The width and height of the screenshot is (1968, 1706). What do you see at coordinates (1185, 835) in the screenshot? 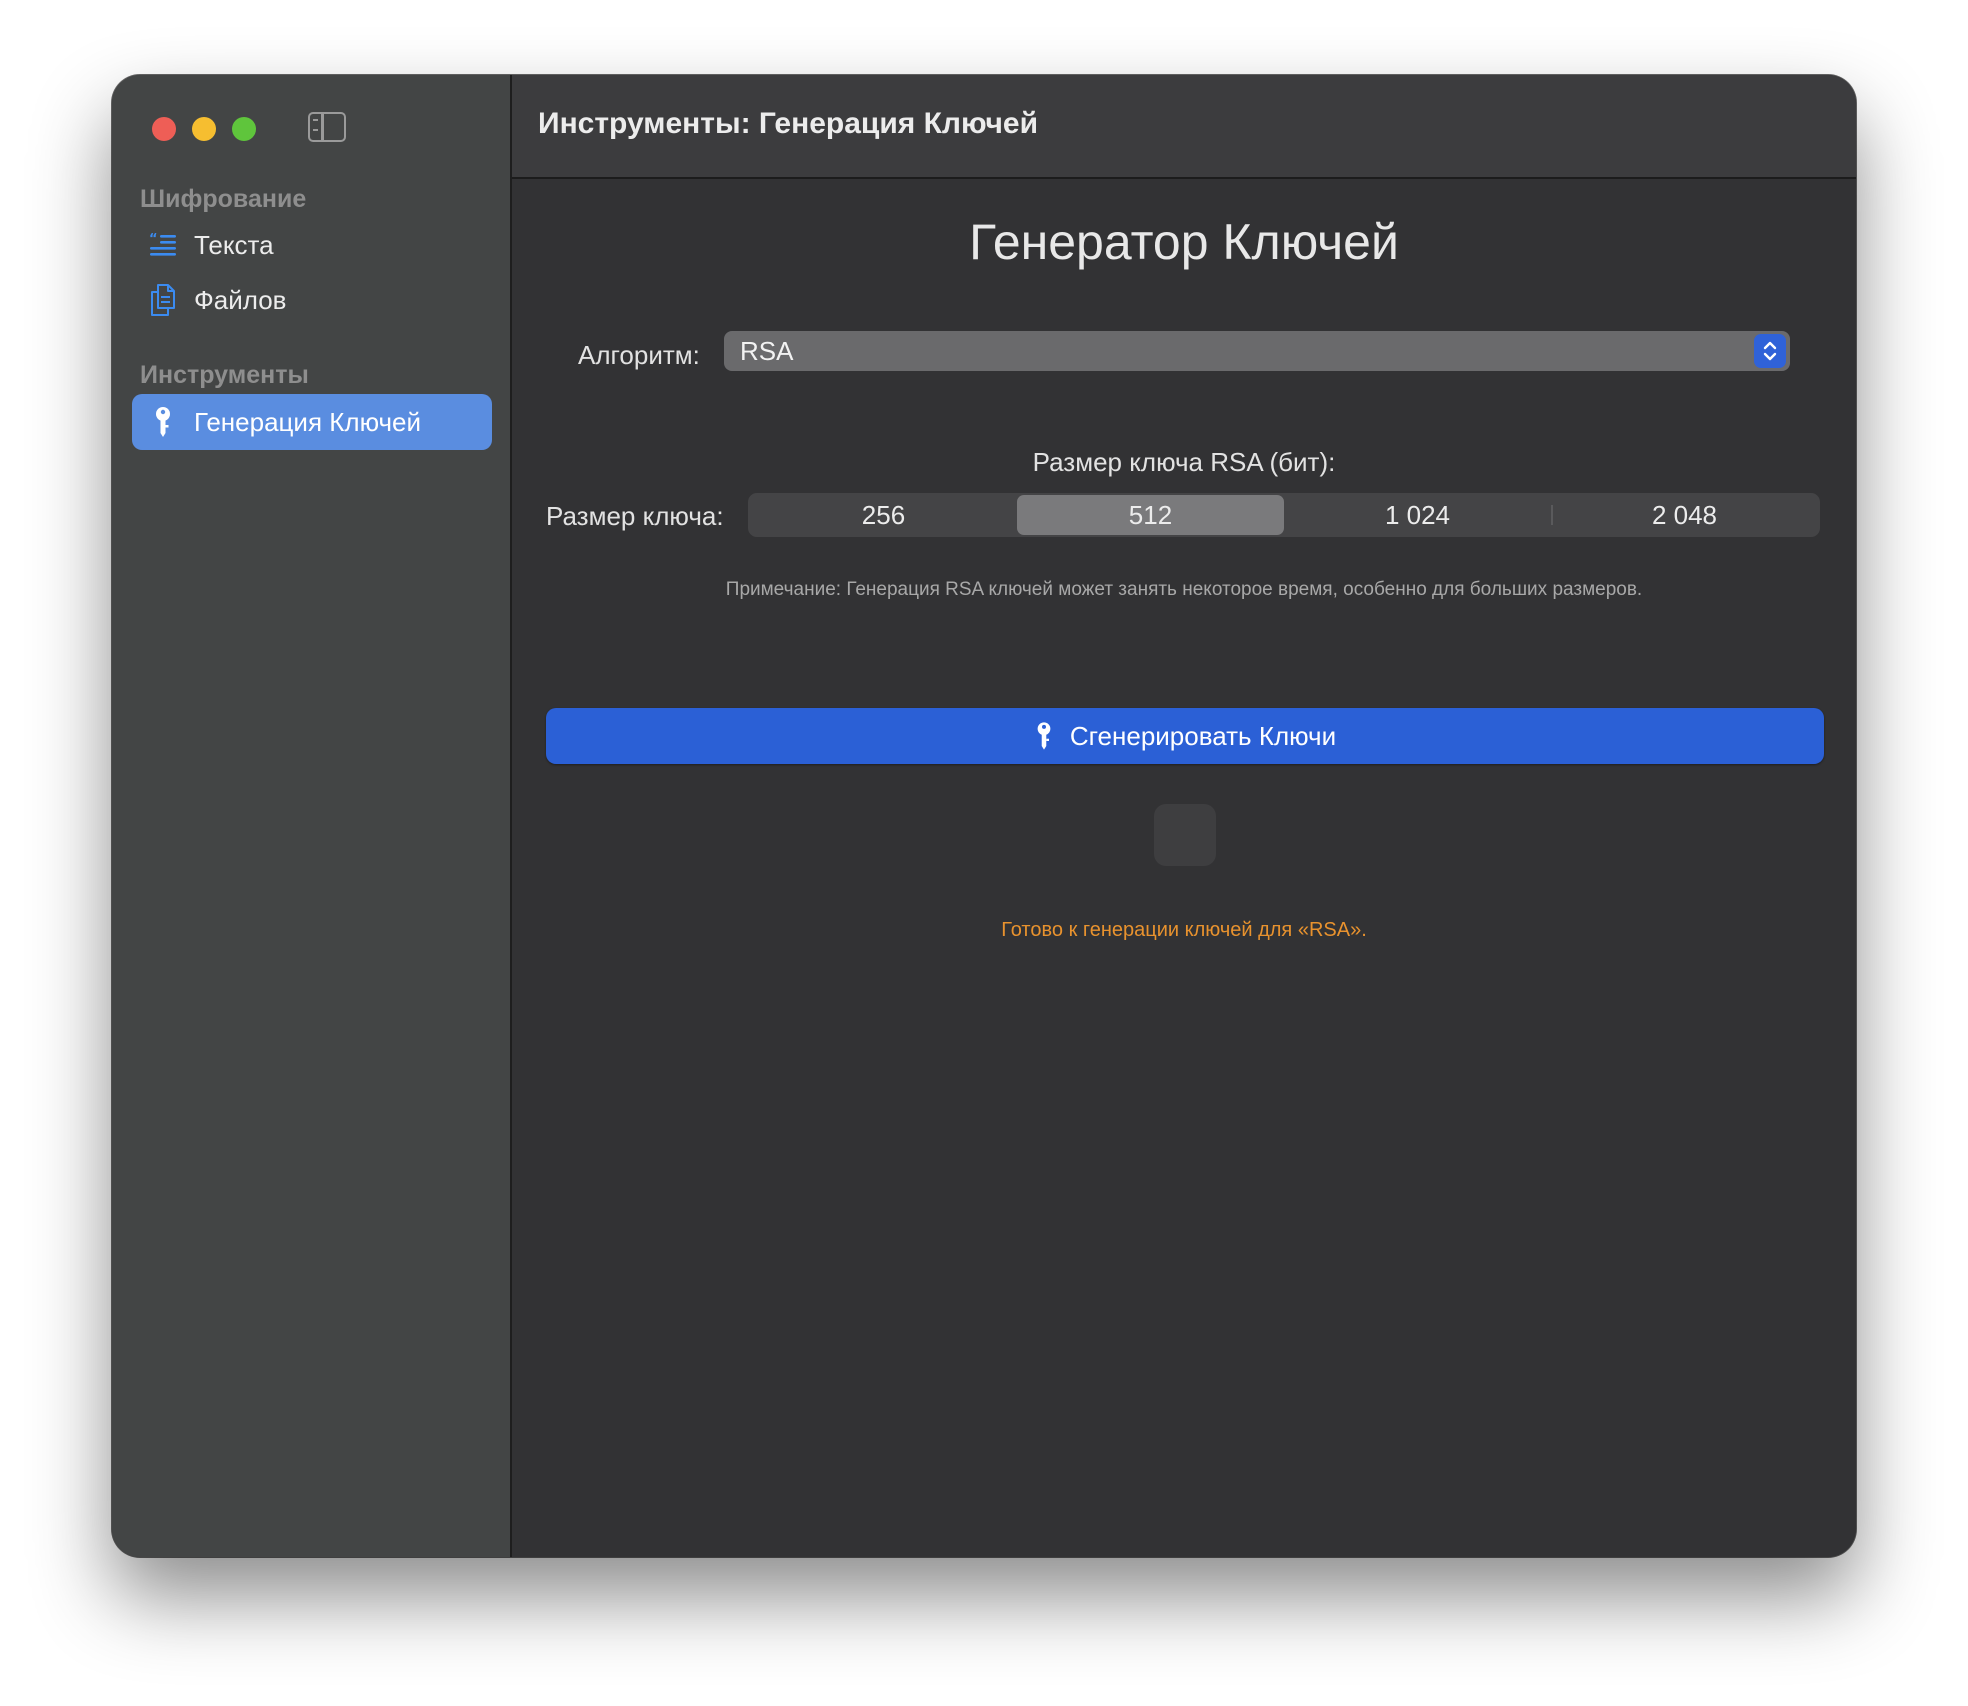
I see `progress-indicator` at bounding box center [1185, 835].